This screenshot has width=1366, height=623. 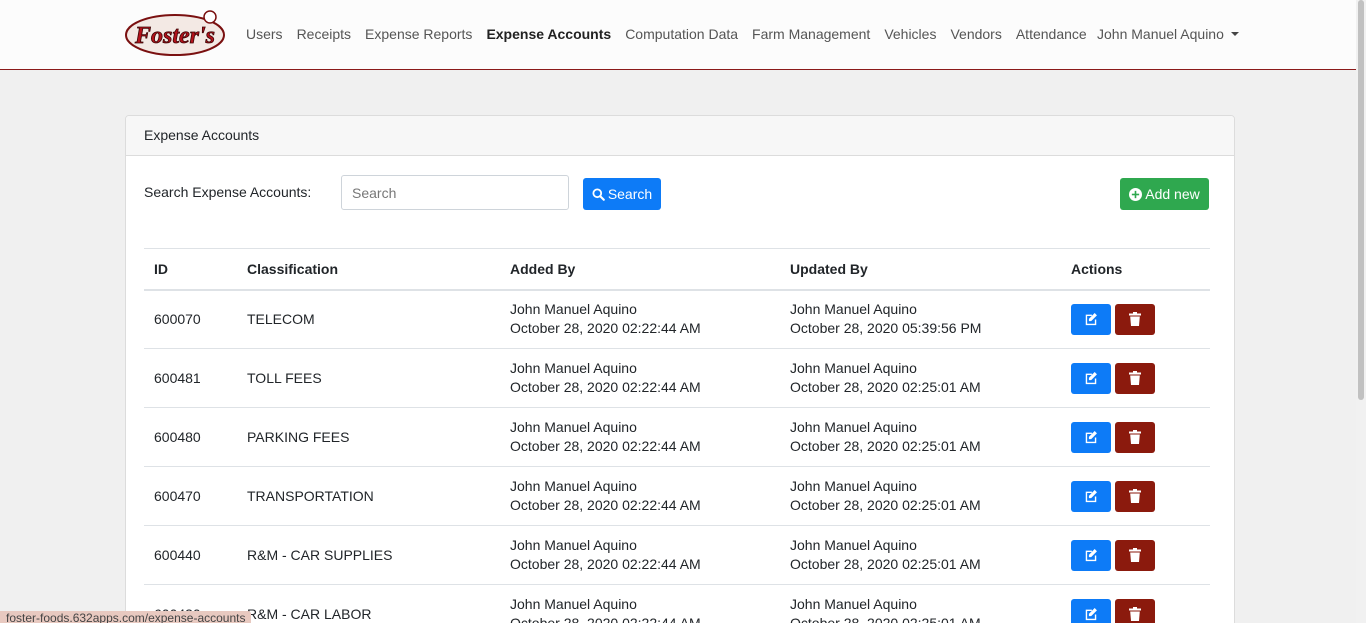 What do you see at coordinates (455, 192) in the screenshot?
I see `search-input` at bounding box center [455, 192].